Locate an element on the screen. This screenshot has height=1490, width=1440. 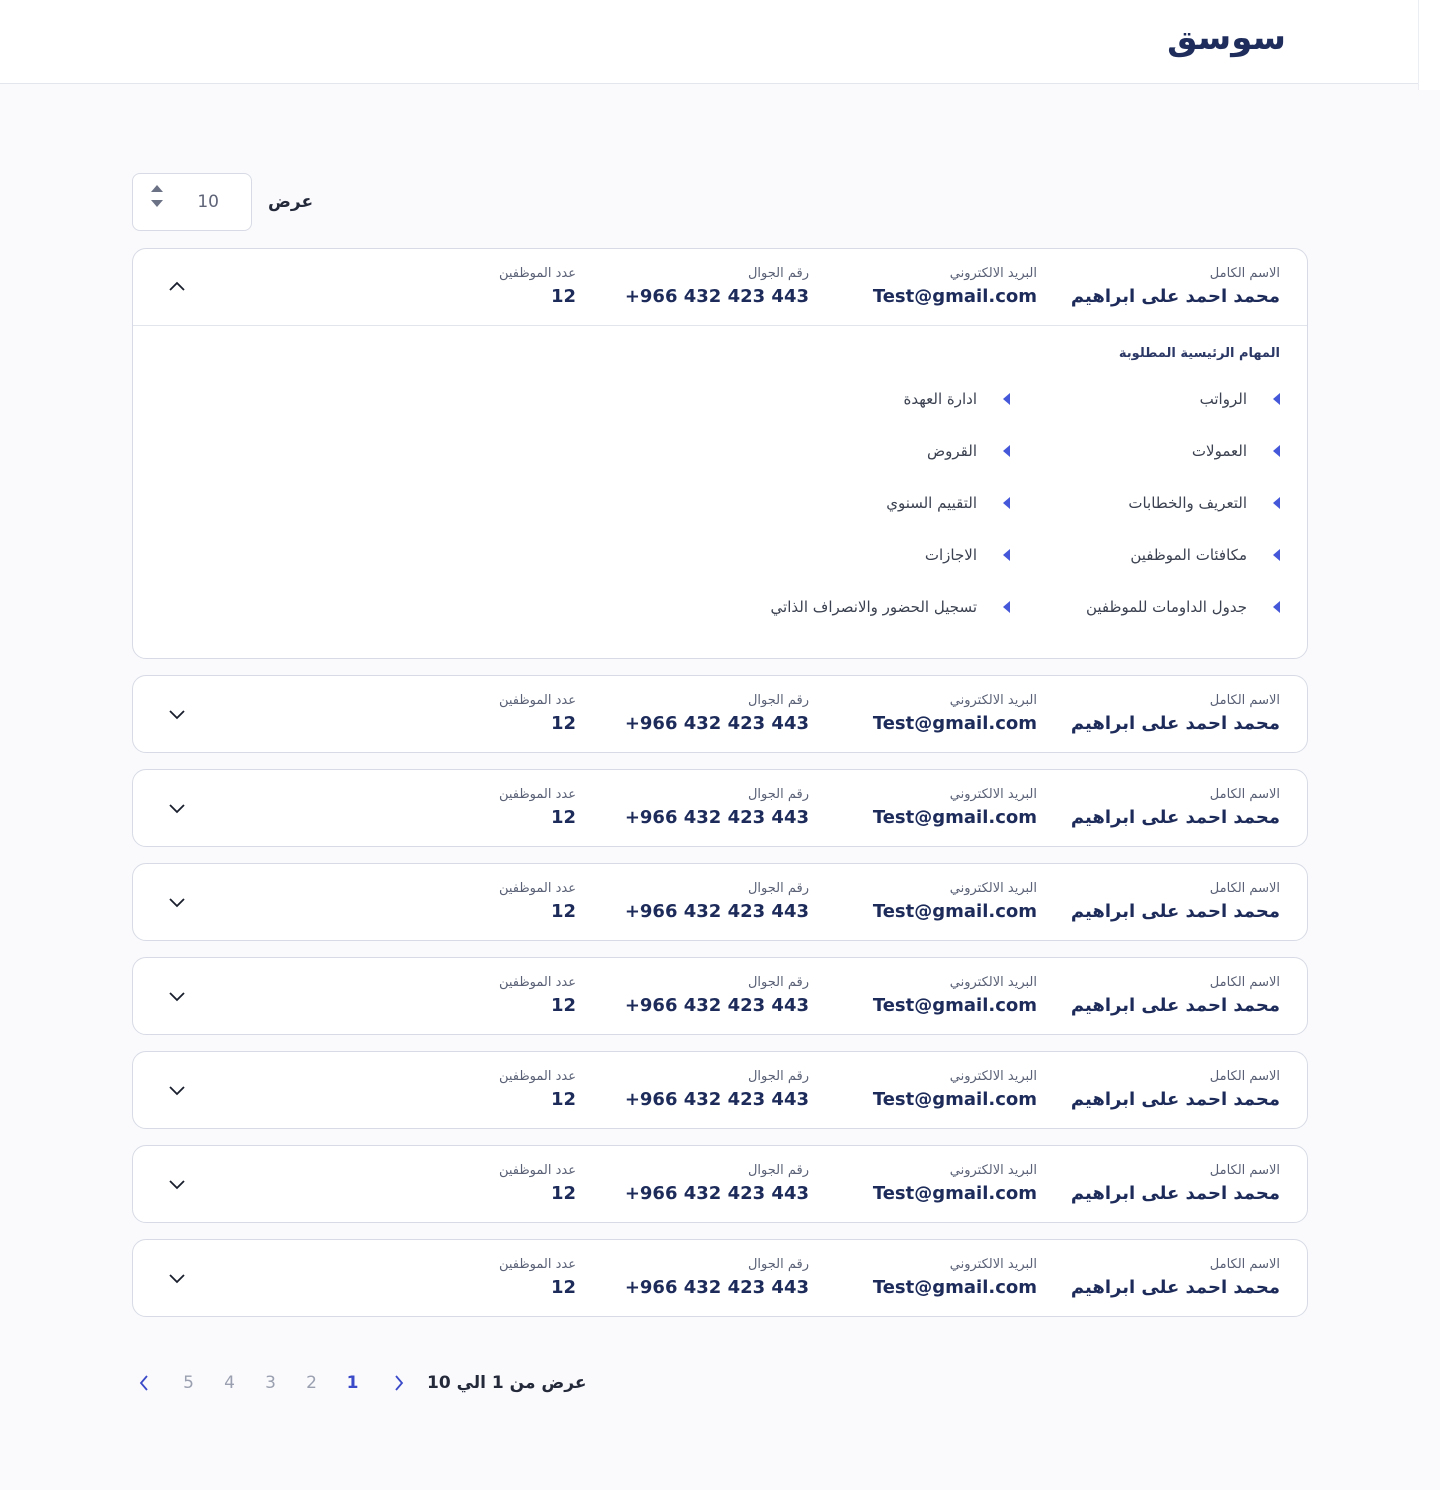
task-label: التقييم السنوي is located at coordinates (931, 503).